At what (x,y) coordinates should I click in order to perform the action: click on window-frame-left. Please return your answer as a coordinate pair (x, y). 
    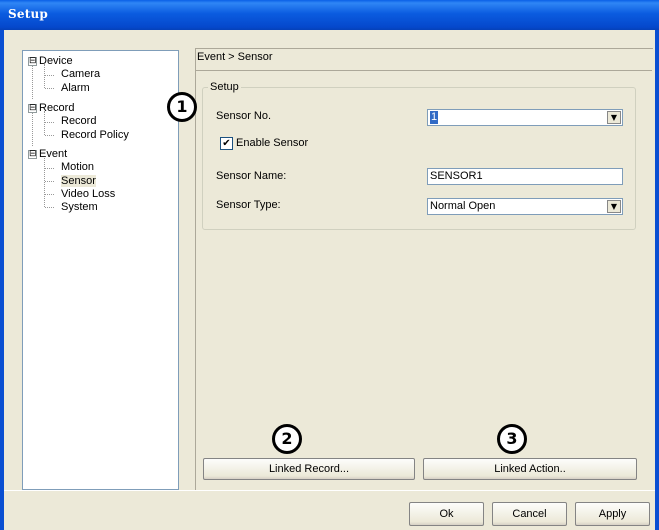
    Looking at the image, I should click on (2, 280).